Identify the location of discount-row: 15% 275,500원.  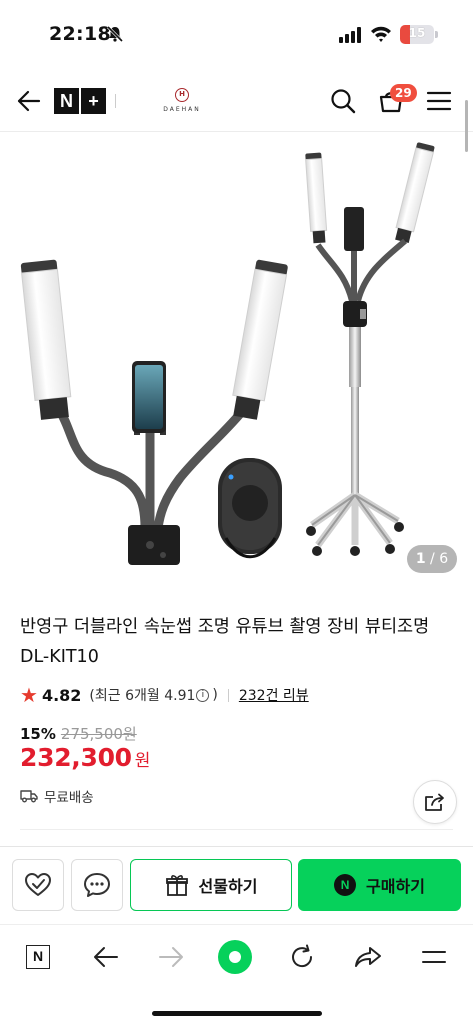
(78, 733).